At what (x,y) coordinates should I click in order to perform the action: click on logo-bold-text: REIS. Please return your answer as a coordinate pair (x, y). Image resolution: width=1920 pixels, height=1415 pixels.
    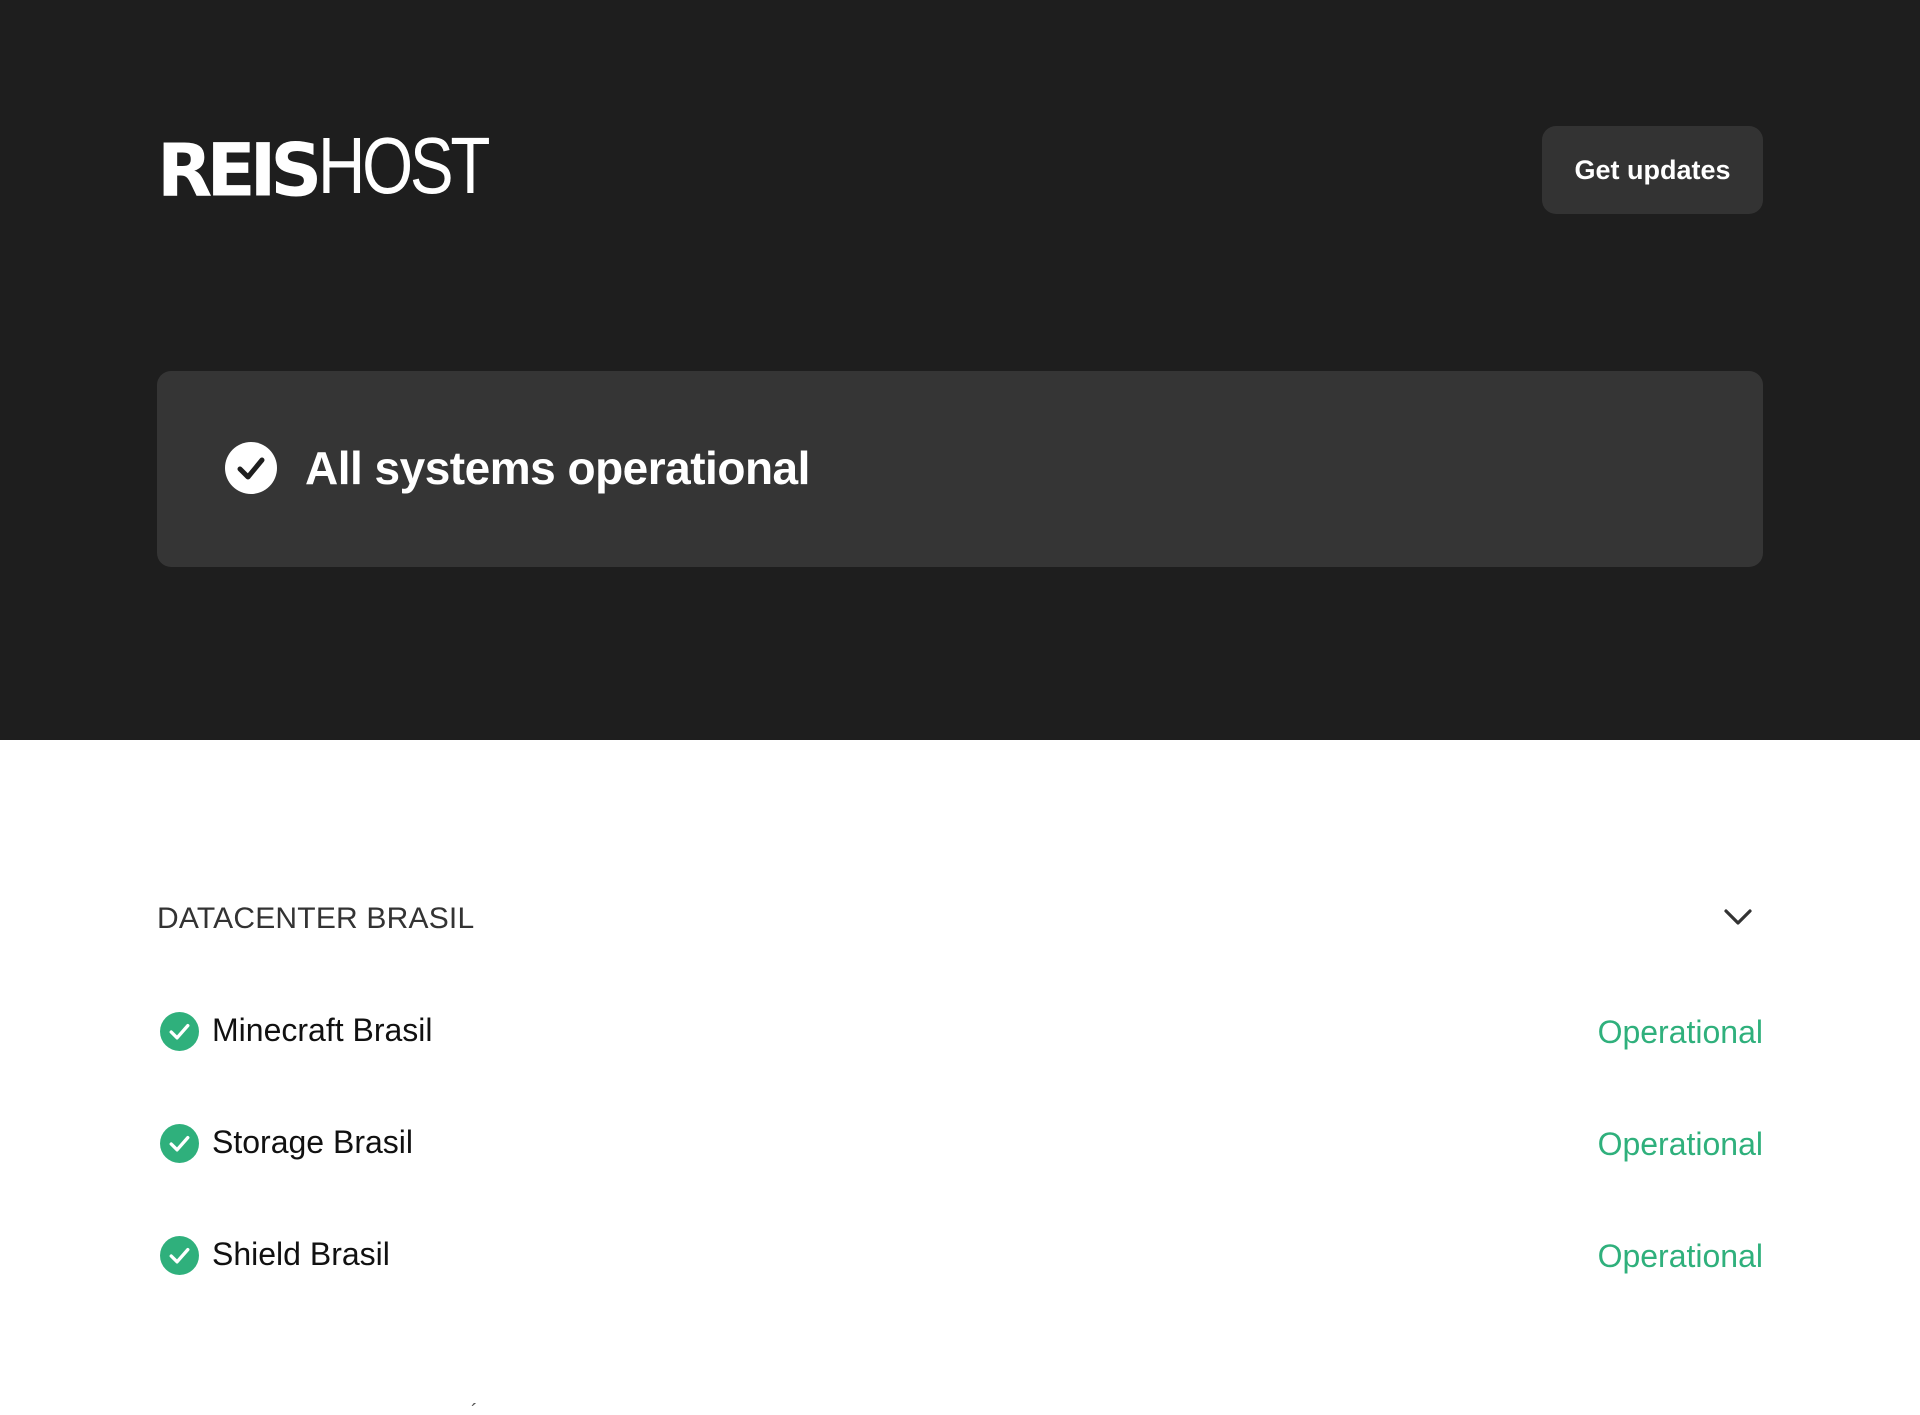
    Looking at the image, I should click on (239, 170).